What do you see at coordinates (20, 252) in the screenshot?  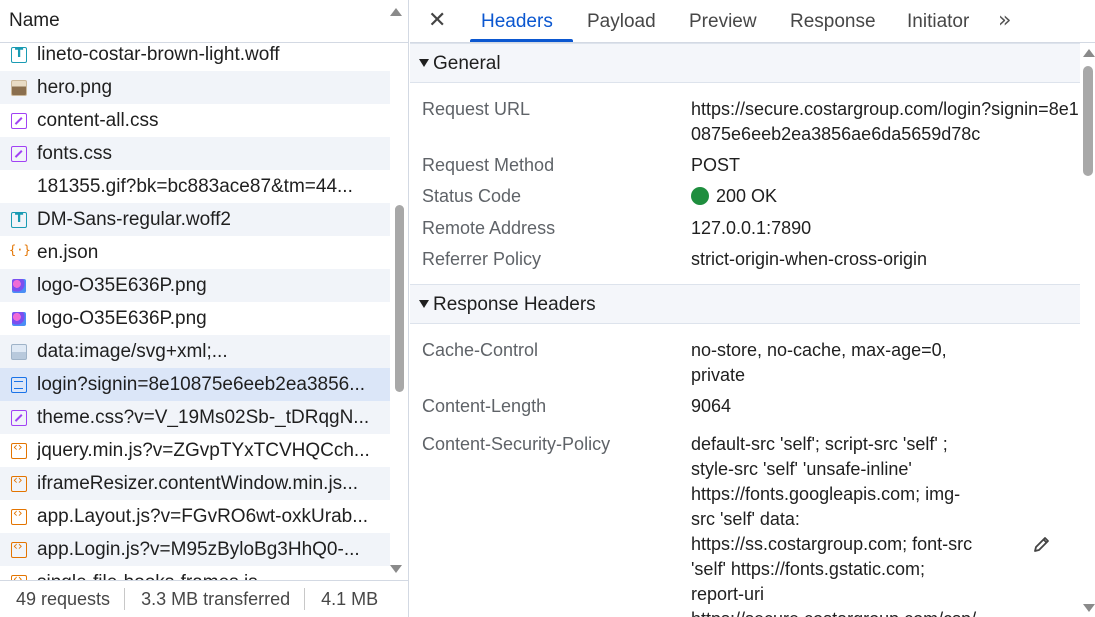 I see `json-file-icon` at bounding box center [20, 252].